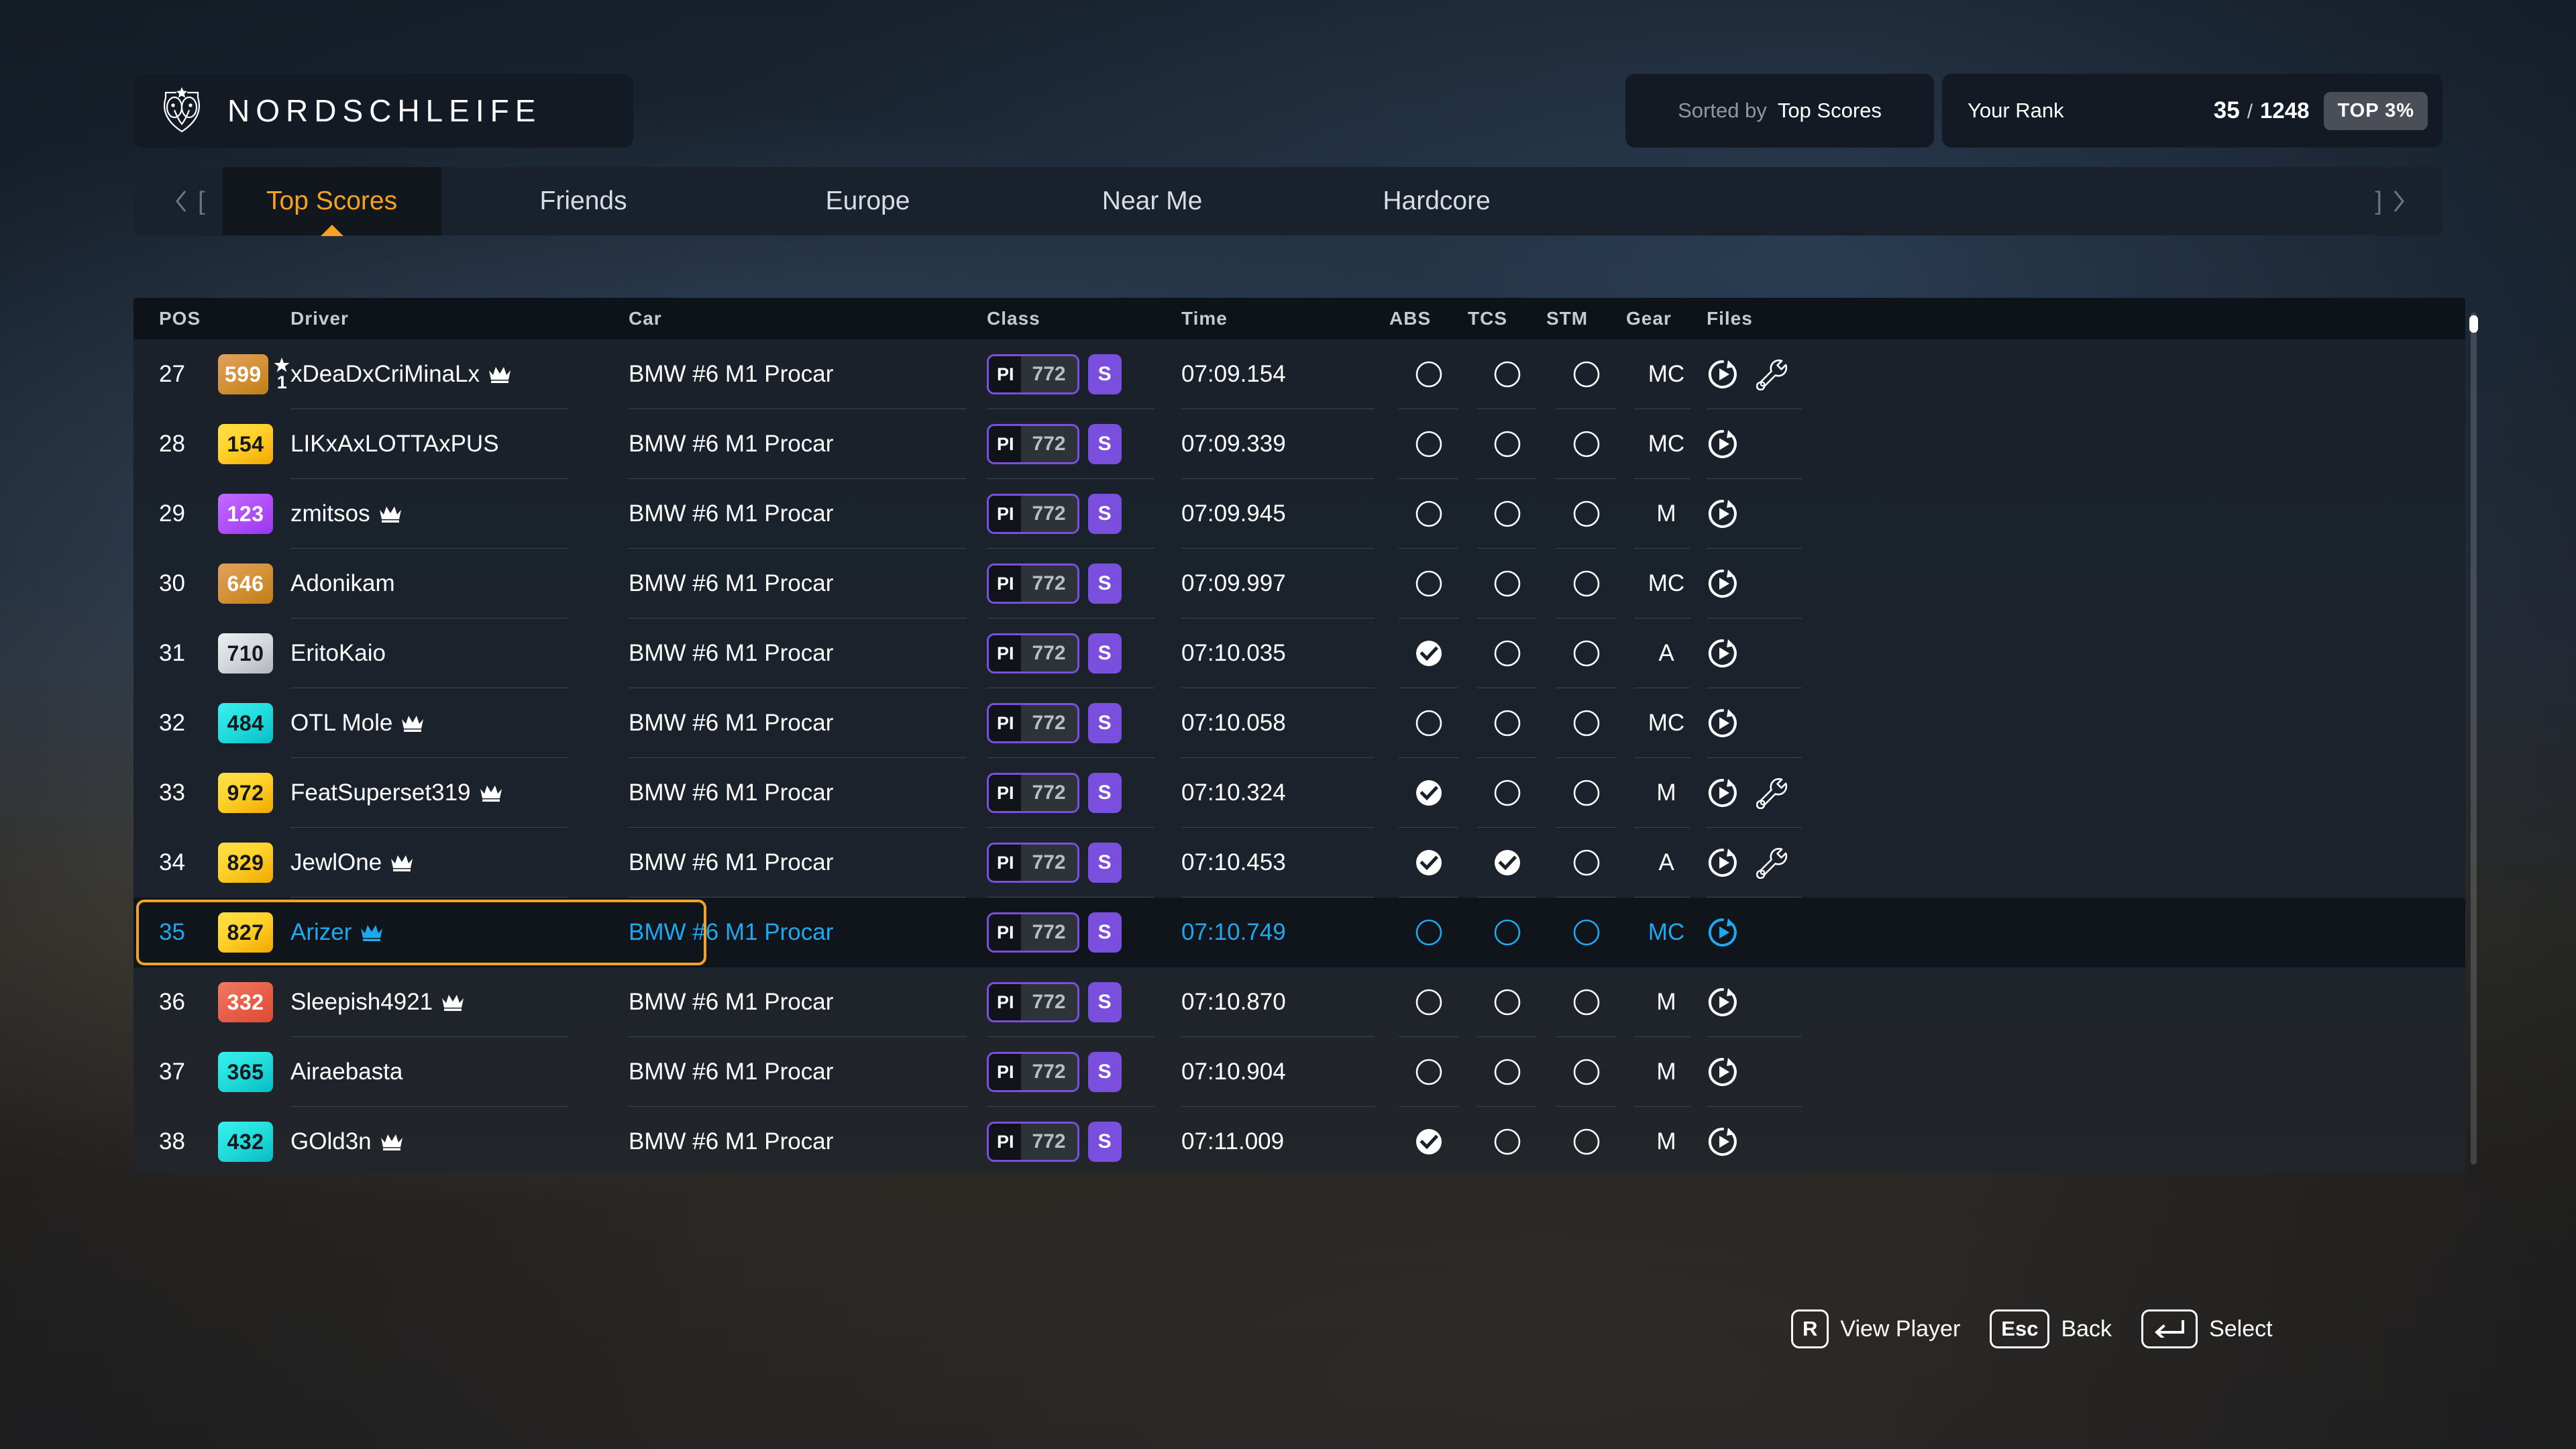  I want to click on pi-value: 772, so click(1049, 583).